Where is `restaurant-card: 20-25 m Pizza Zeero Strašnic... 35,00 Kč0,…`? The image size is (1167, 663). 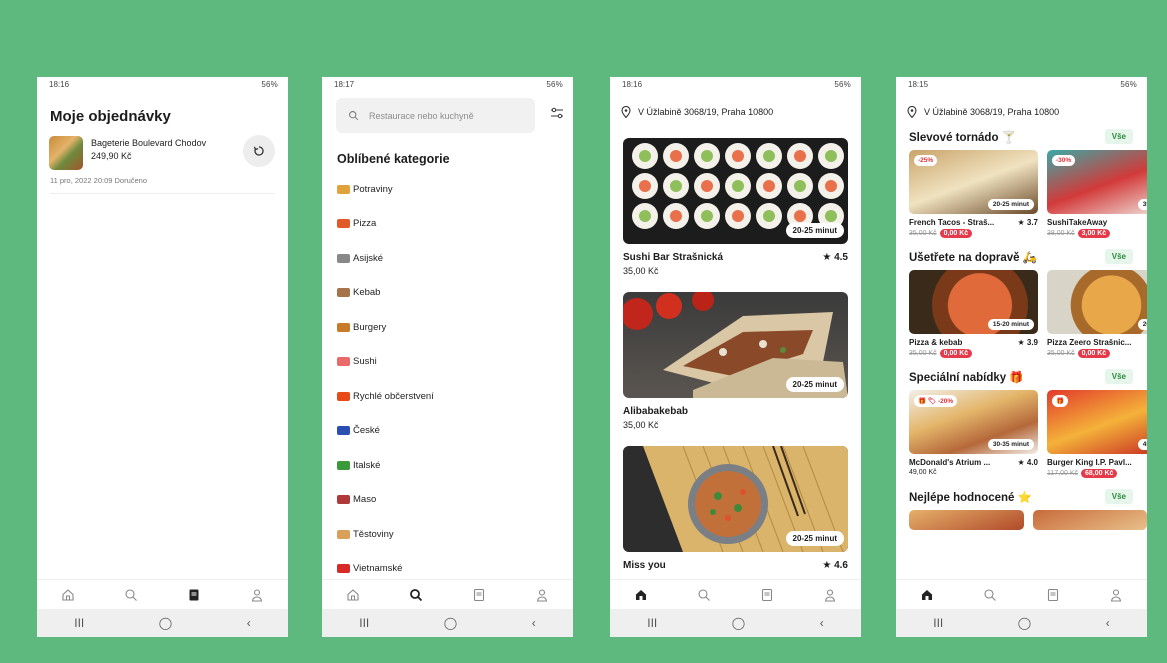 restaurant-card: 20-25 m Pizza Zeero Strašnic... 35,00 Kč0,… is located at coordinates (1097, 314).